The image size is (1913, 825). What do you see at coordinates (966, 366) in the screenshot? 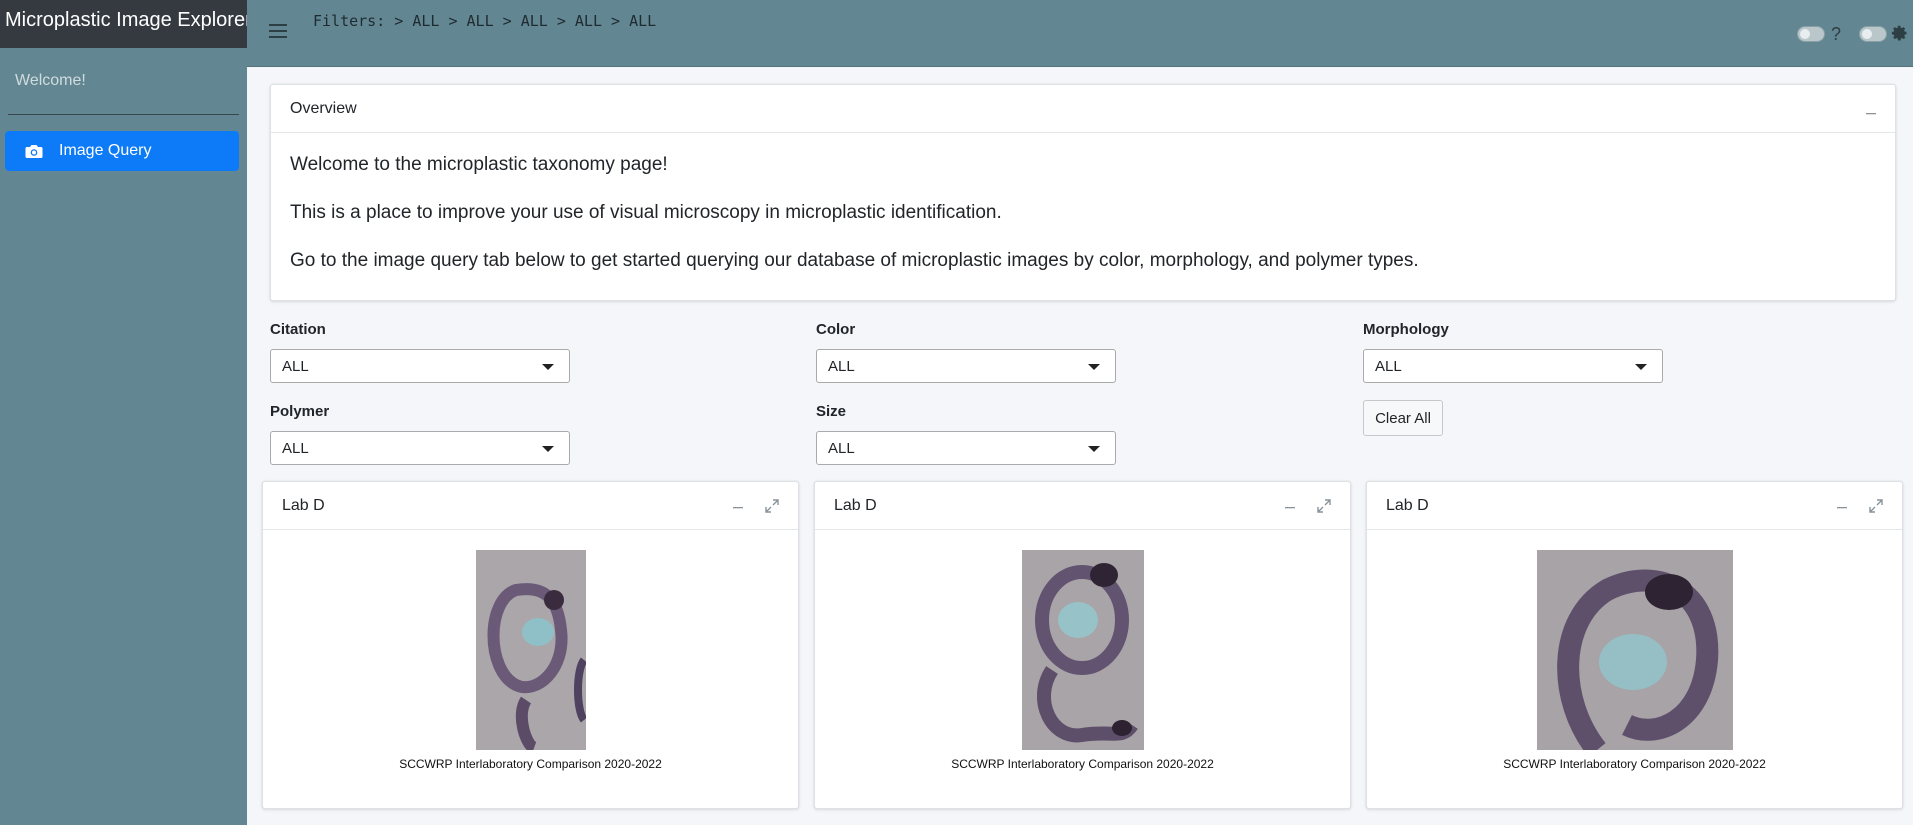
I see `color-select: ALL` at bounding box center [966, 366].